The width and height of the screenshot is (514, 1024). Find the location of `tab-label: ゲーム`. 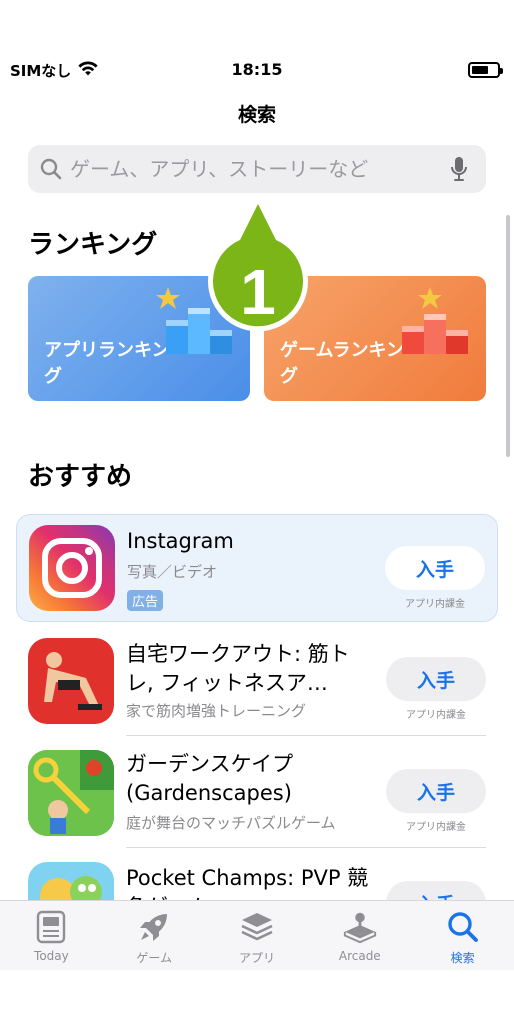

tab-label: ゲーム is located at coordinates (154, 958).